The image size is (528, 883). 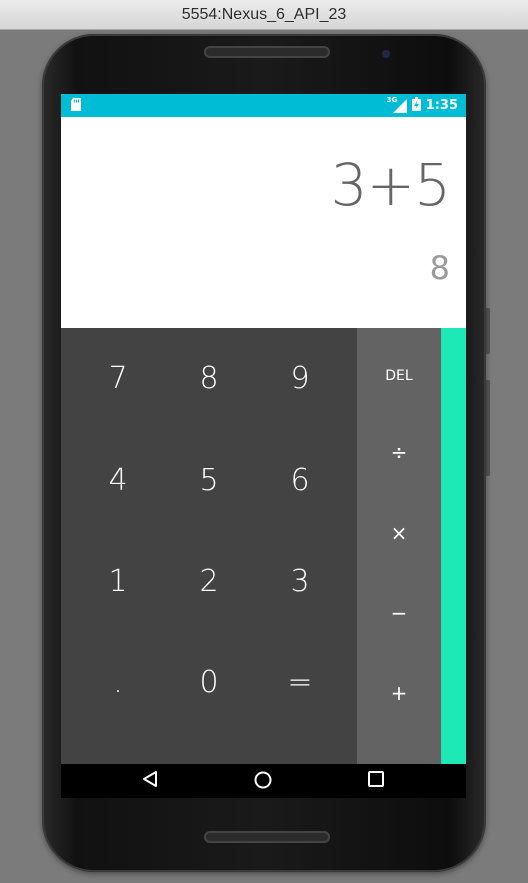 I want to click on status-bar: 3G 1:35, so click(x=263, y=105).